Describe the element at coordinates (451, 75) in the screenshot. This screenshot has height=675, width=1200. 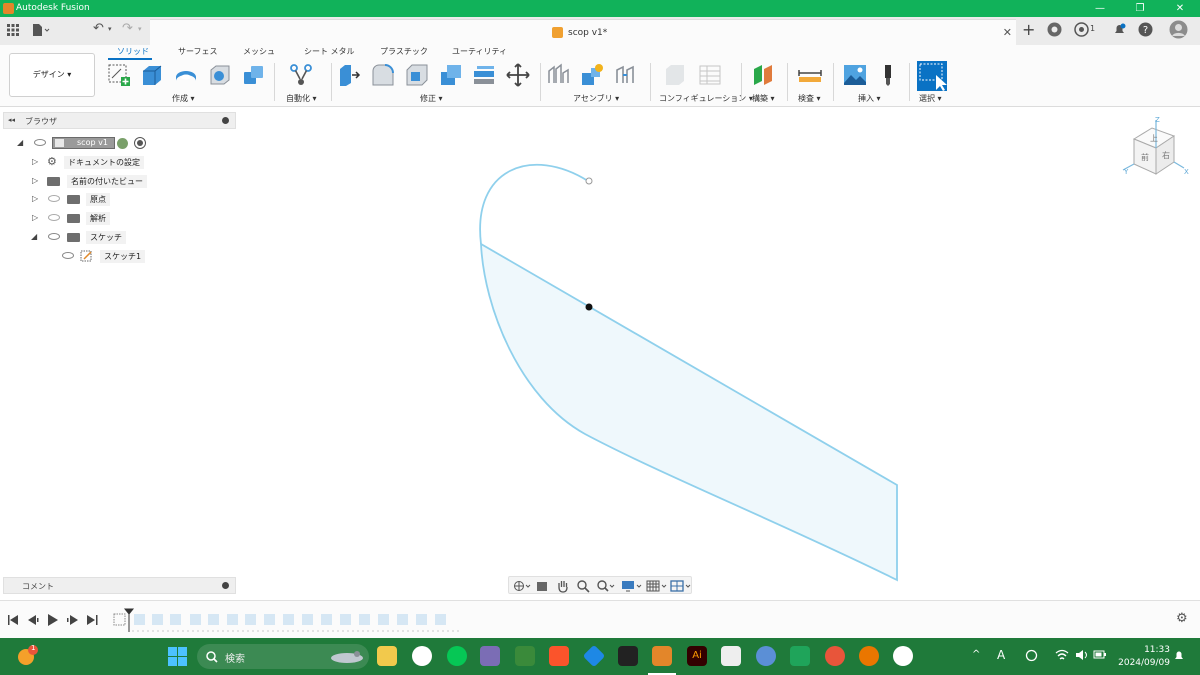
I see `combine-bodies-icon` at that location.